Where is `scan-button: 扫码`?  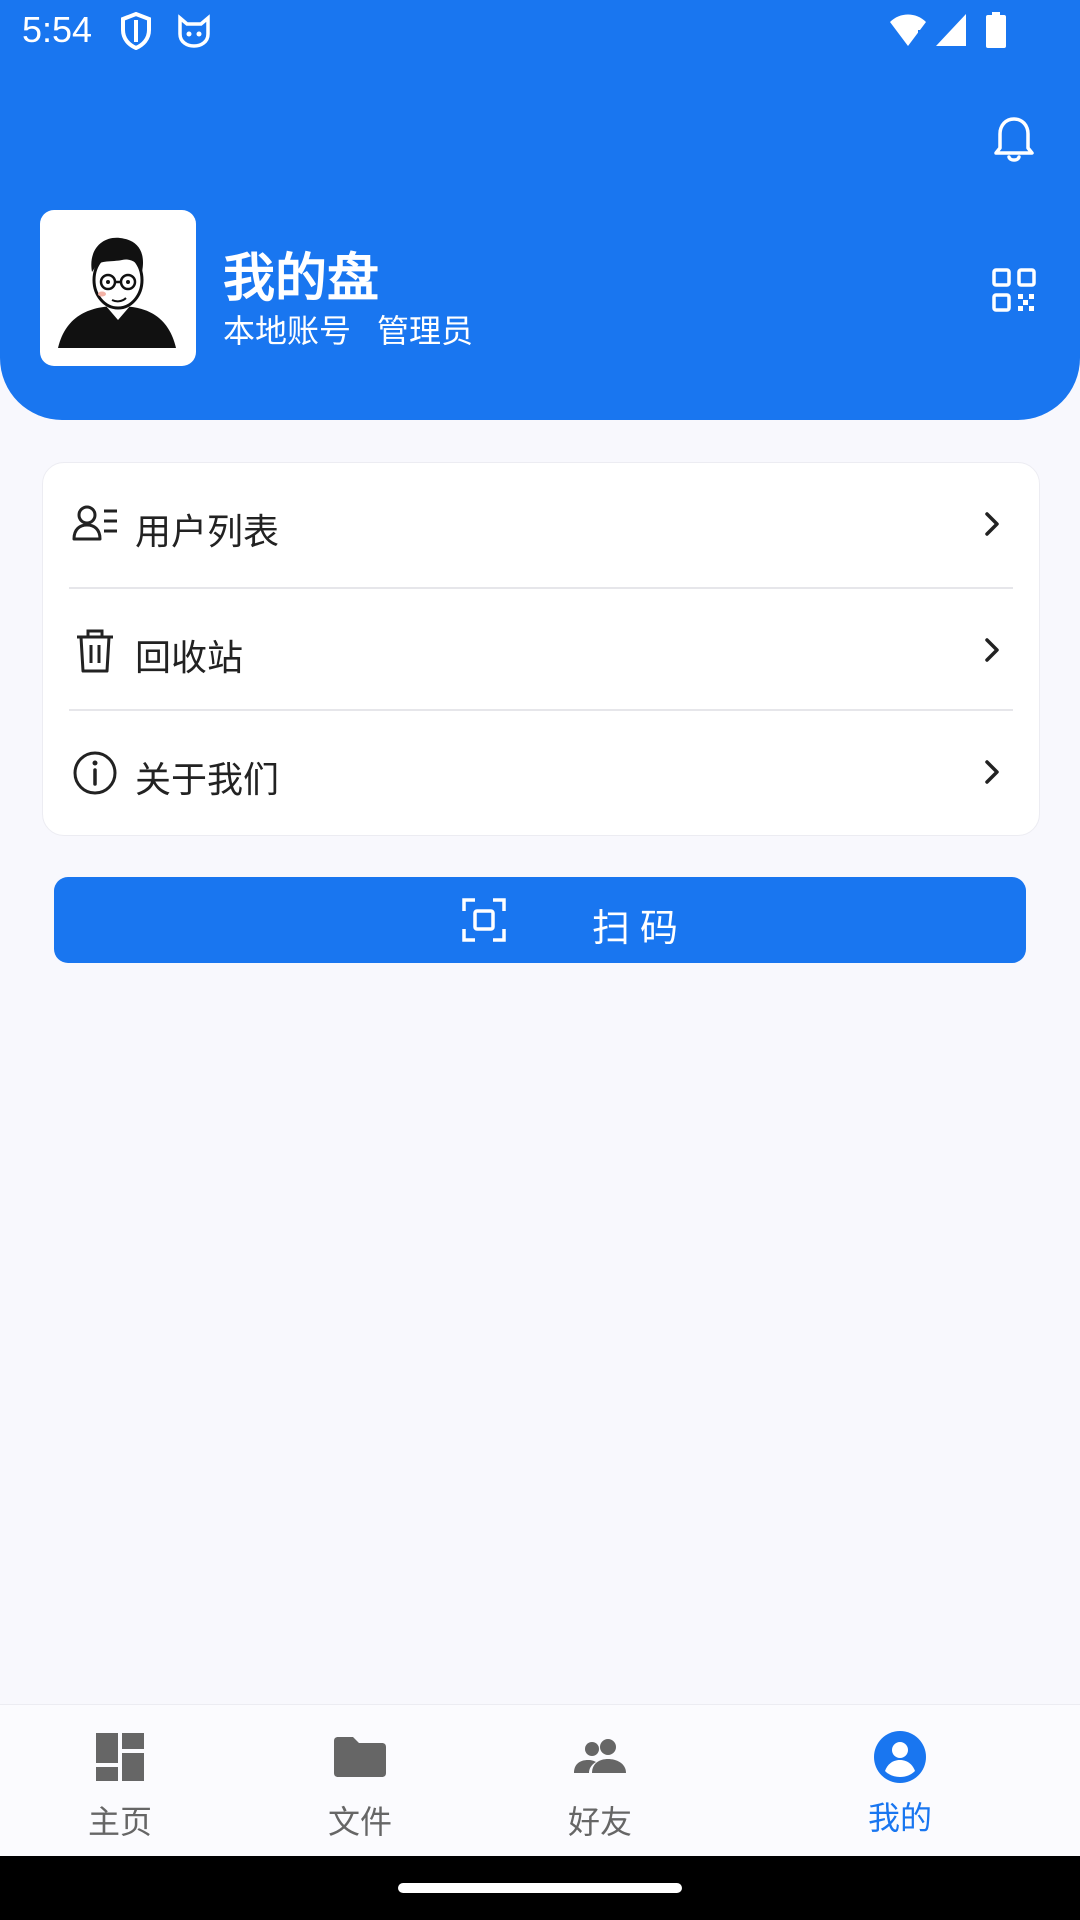 scan-button: 扫码 is located at coordinates (540, 920).